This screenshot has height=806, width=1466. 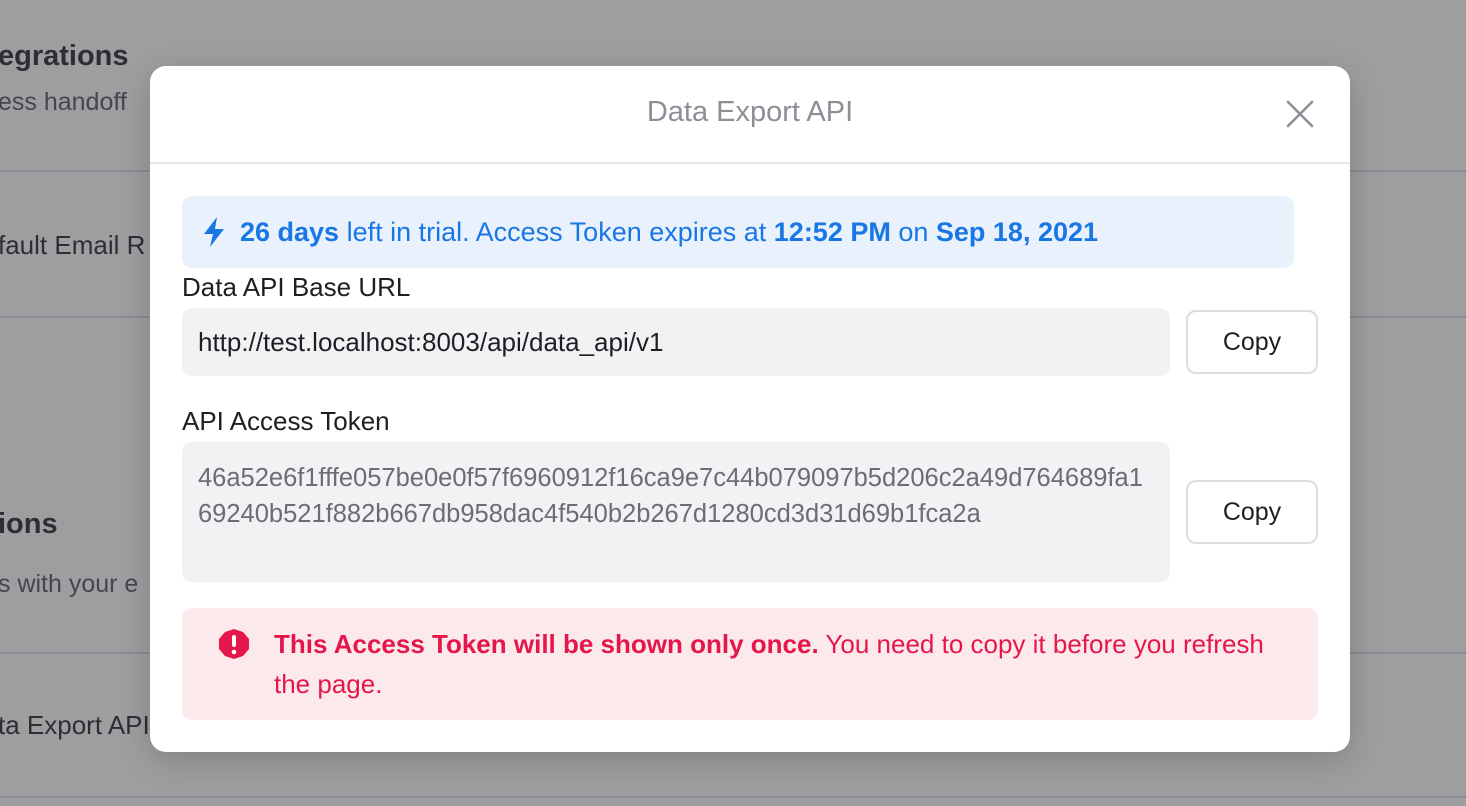 What do you see at coordinates (1252, 512) in the screenshot?
I see `copy-access-token-button: Copy` at bounding box center [1252, 512].